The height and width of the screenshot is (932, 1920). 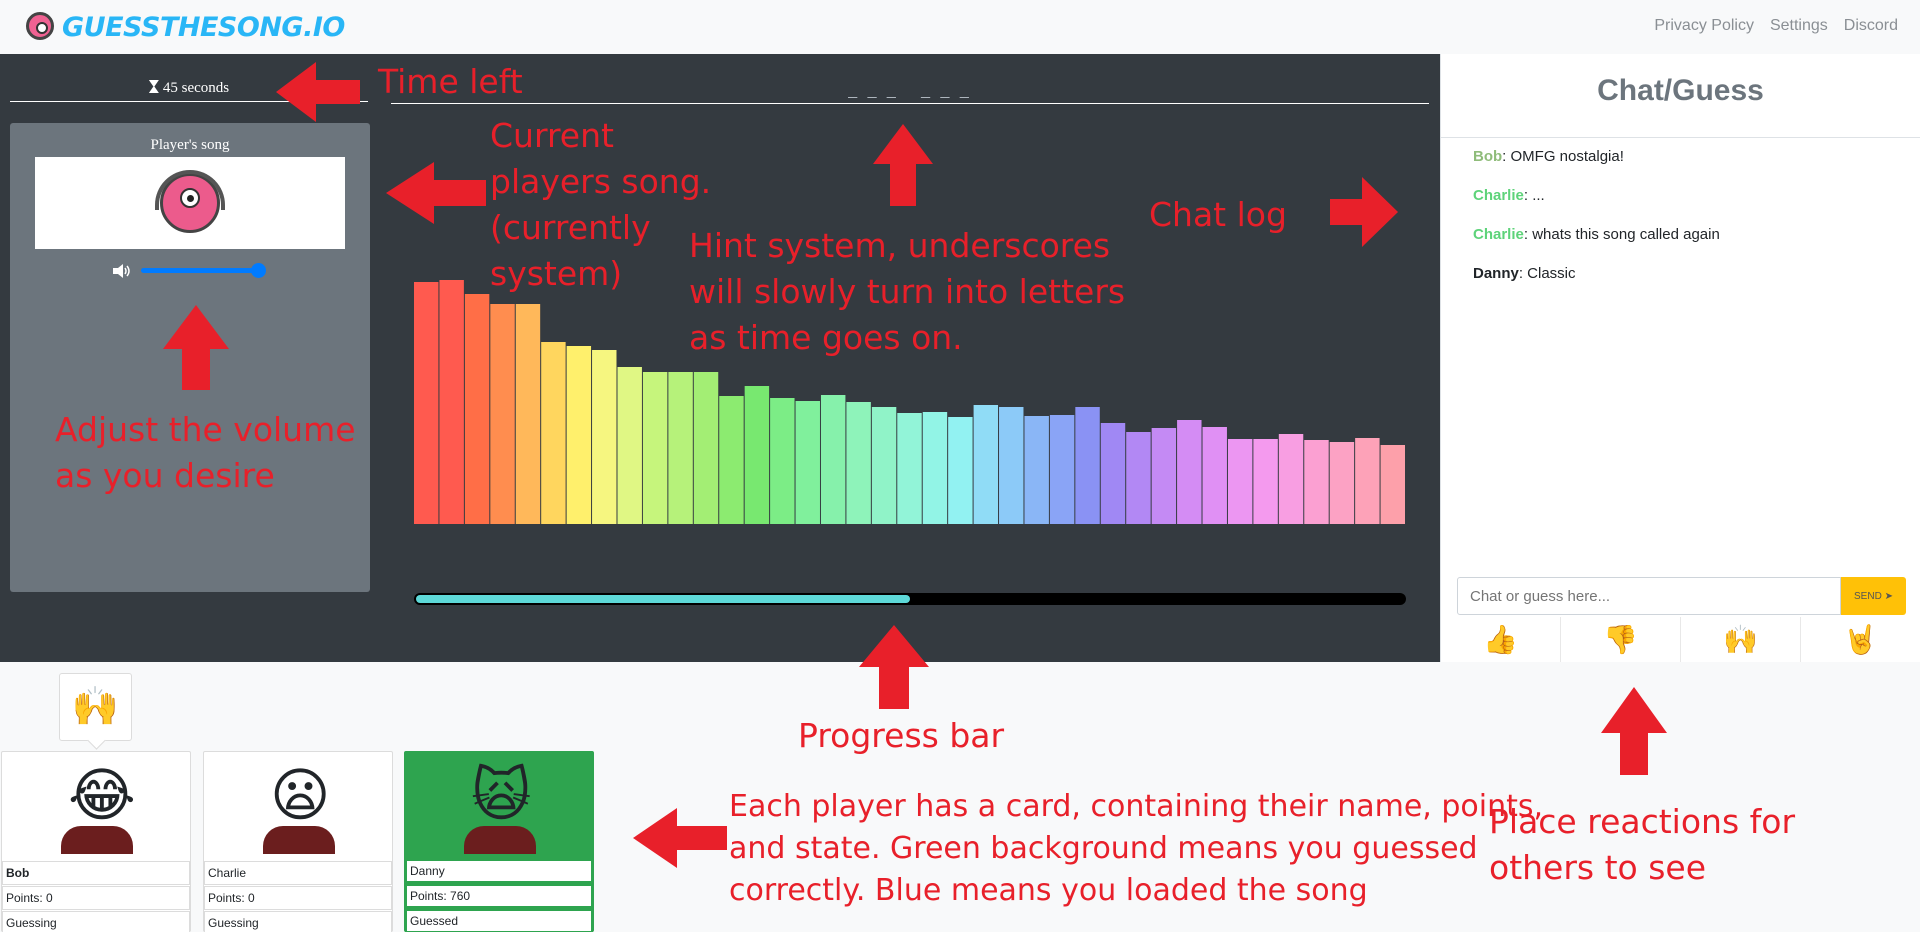 I want to click on hourglass-icon, so click(x=153, y=86).